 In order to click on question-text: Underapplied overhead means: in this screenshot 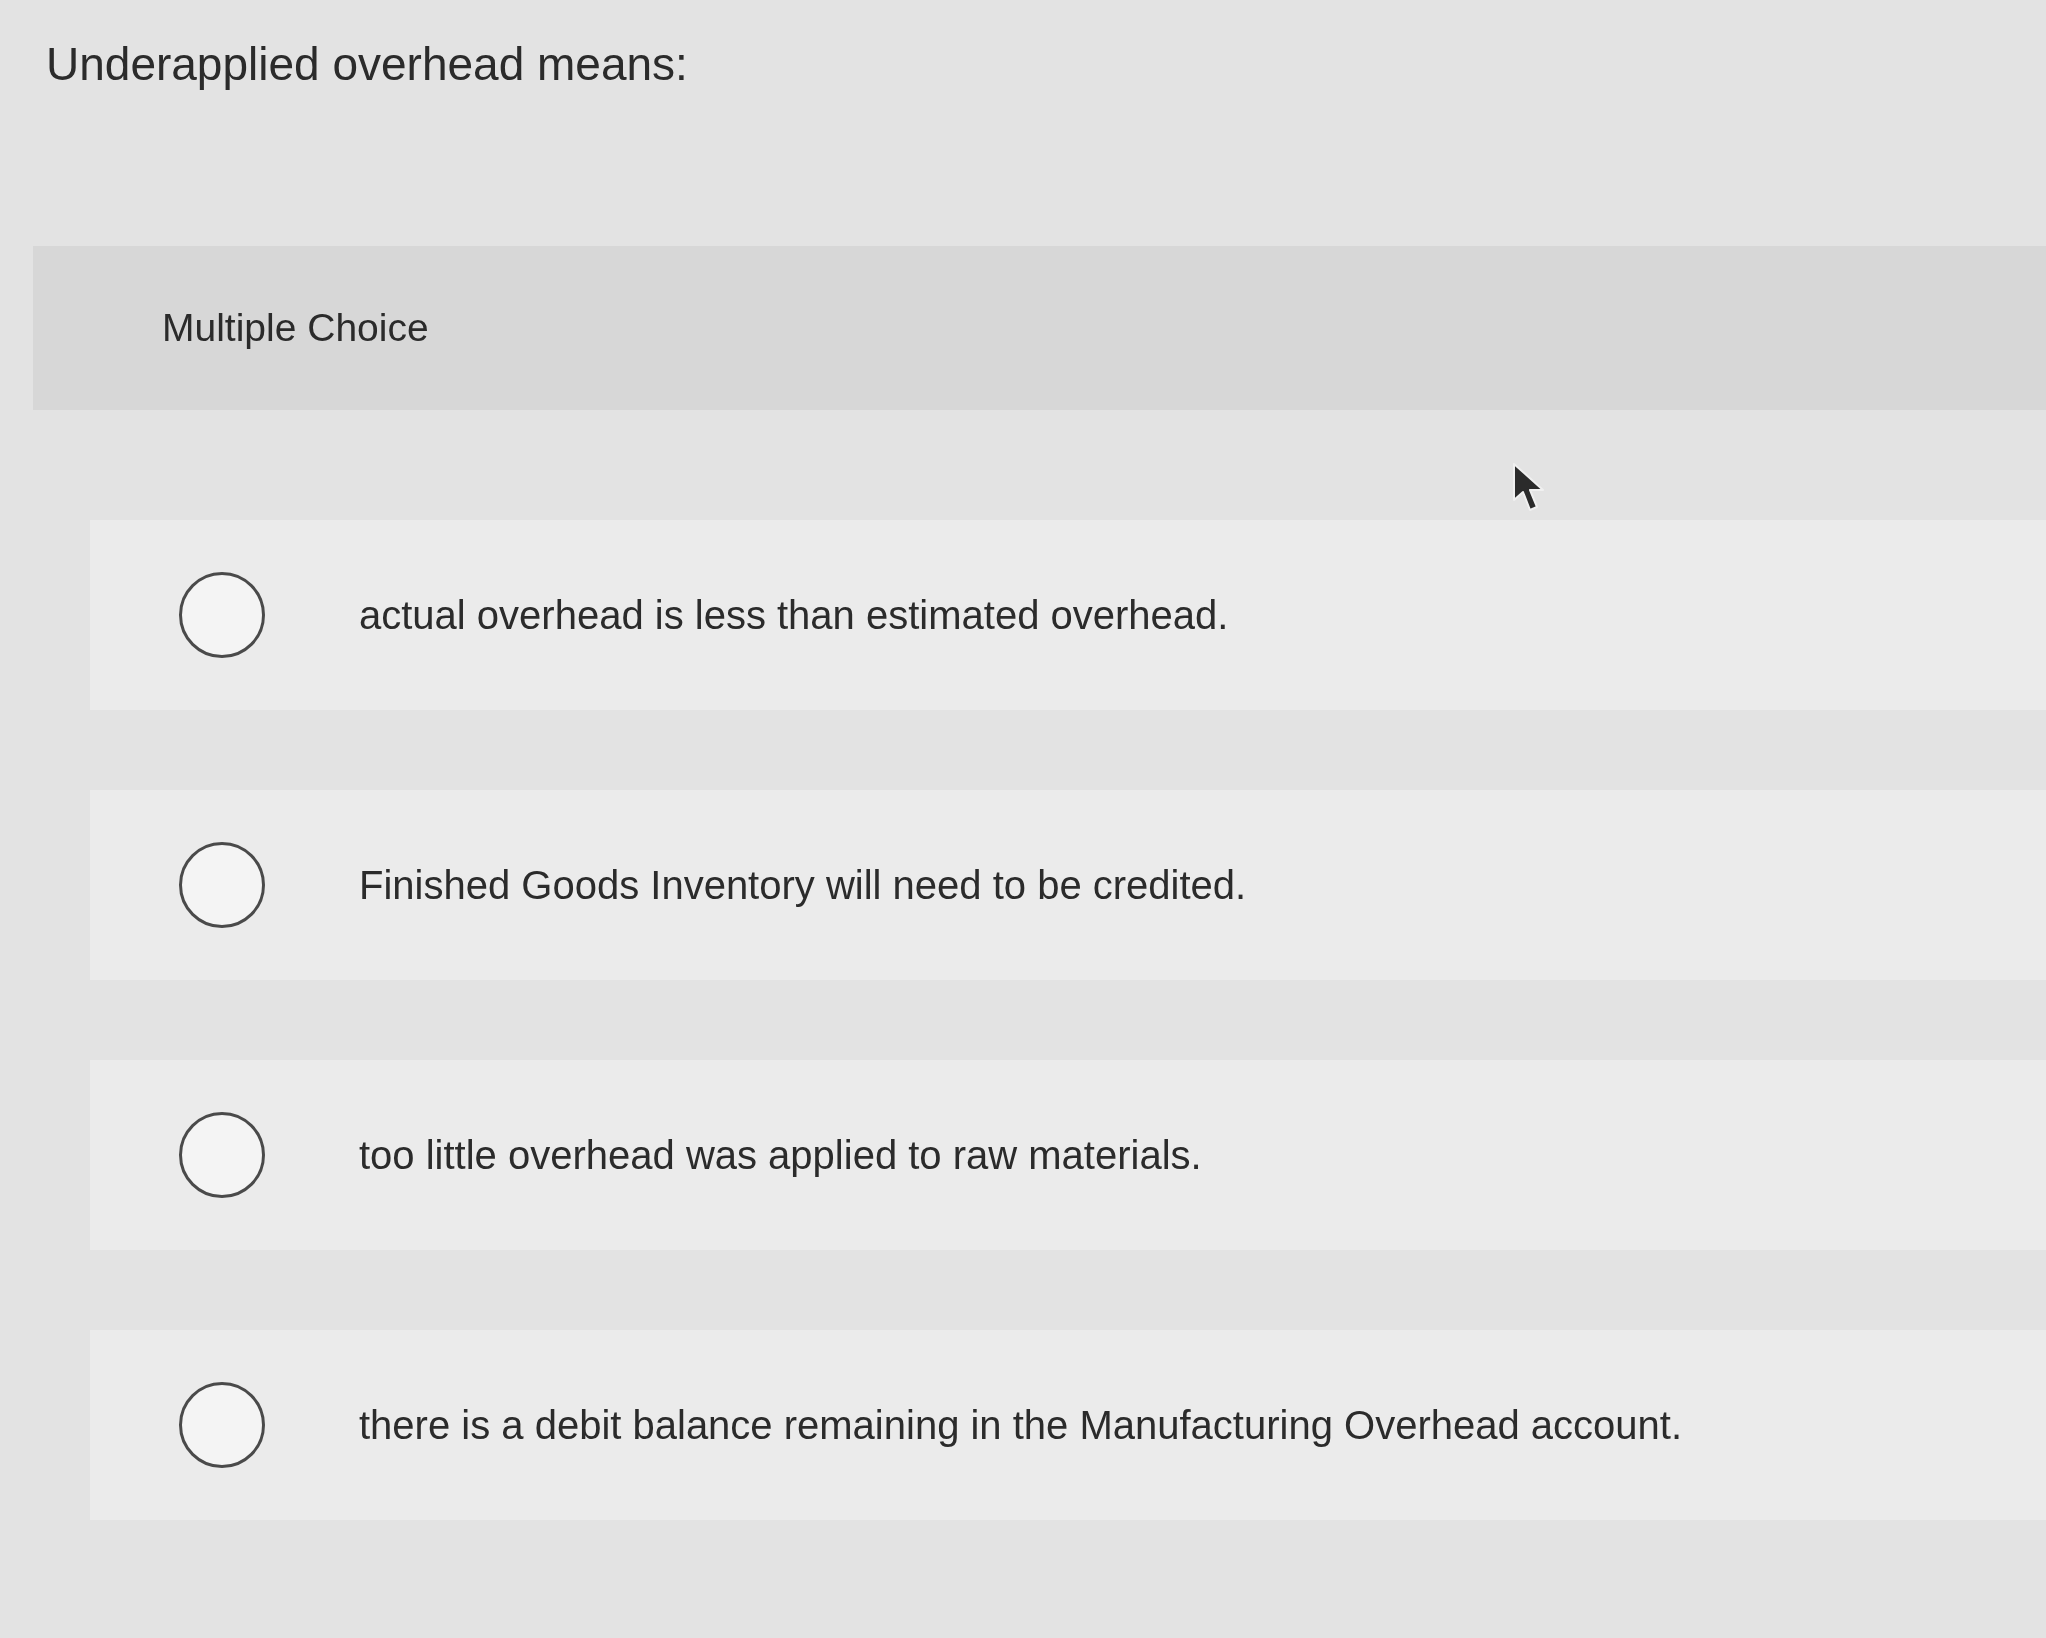, I will do `click(367, 64)`.